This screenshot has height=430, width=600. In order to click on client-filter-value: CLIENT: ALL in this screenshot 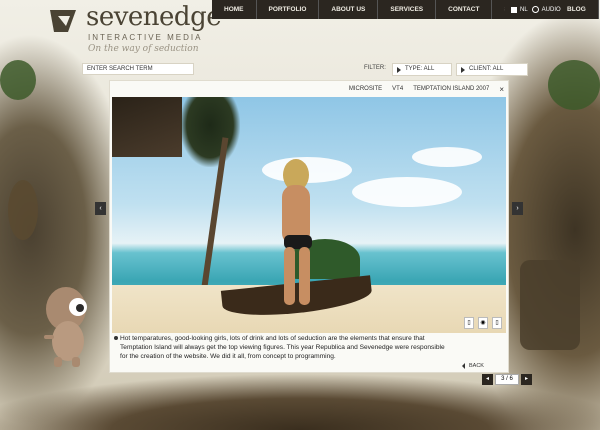, I will do `click(486, 69)`.